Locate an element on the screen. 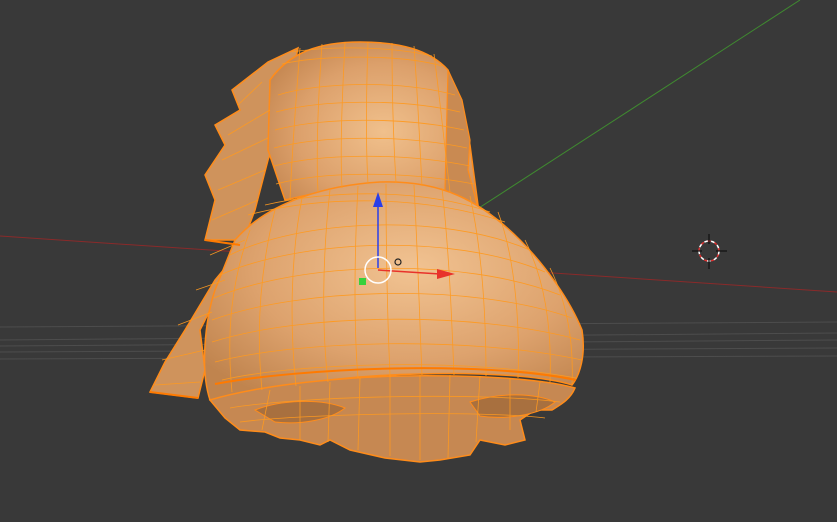  3d-cursor-icon is located at coordinates (709, 251).